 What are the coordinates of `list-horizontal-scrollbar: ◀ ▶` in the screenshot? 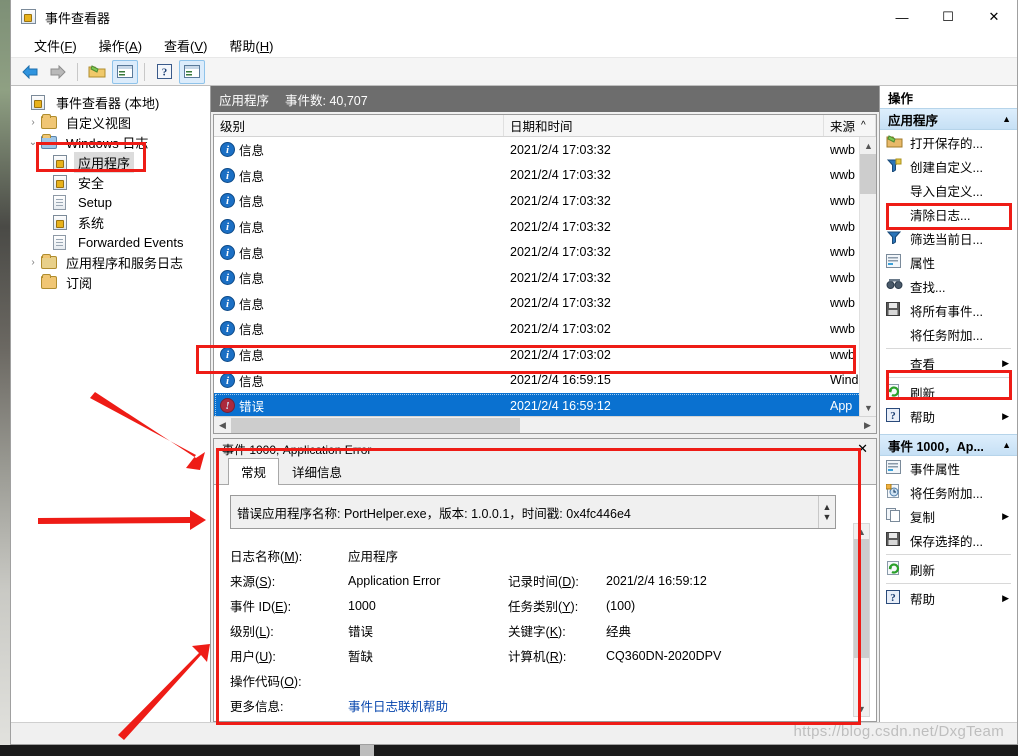 It's located at (545, 424).